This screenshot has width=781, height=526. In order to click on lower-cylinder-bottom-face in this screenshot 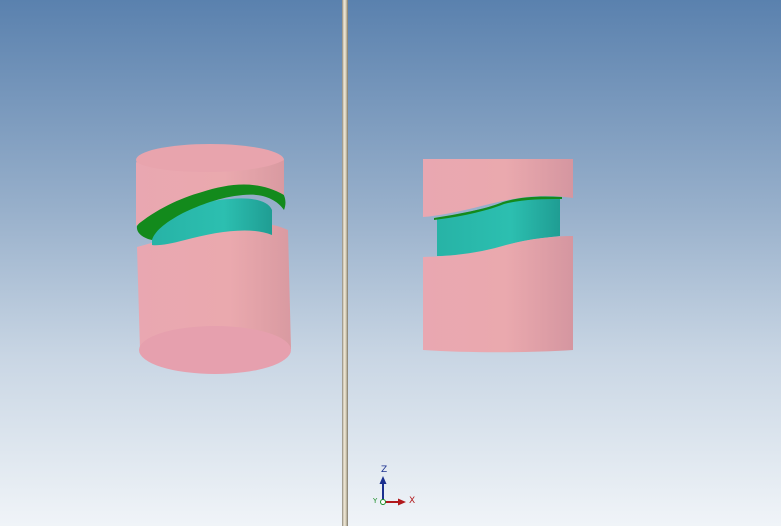, I will do `click(215, 350)`.